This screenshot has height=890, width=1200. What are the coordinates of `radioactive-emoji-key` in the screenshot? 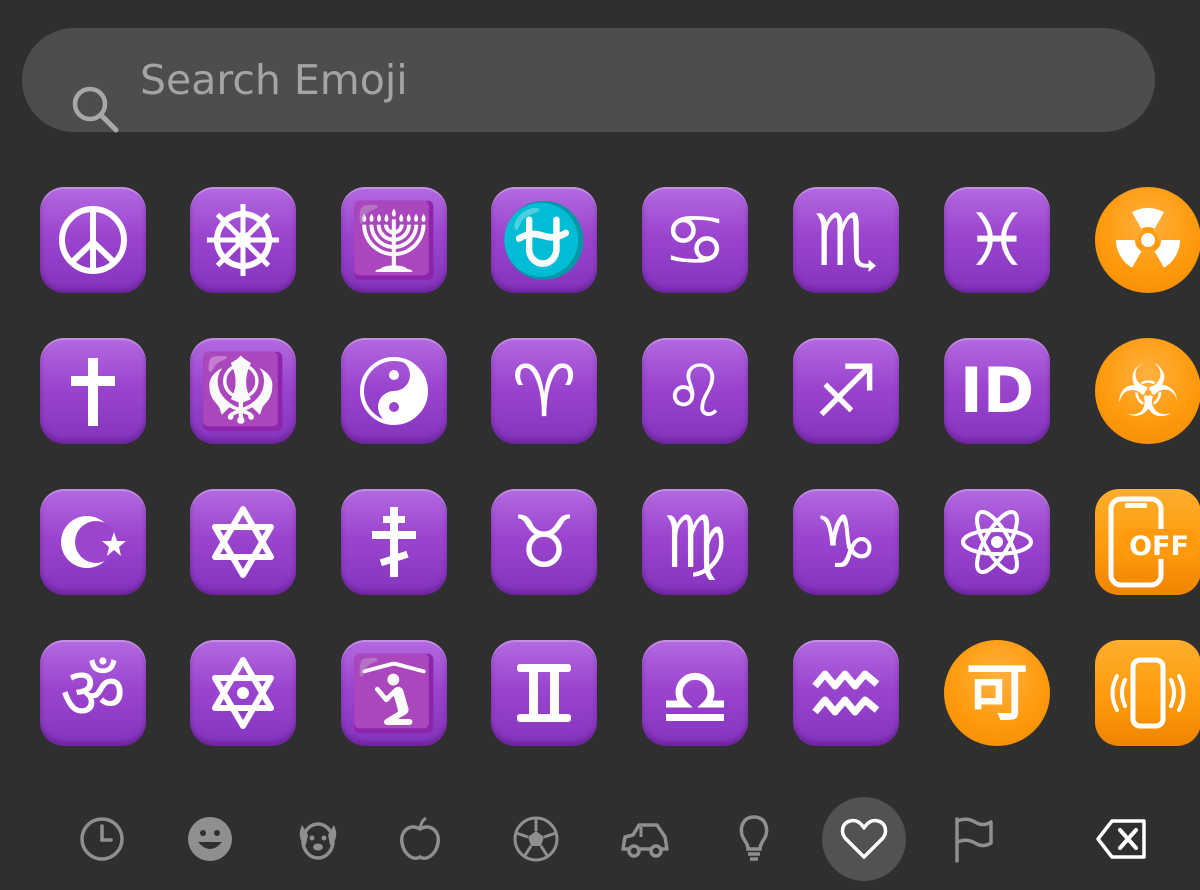 It's located at (1147, 240).